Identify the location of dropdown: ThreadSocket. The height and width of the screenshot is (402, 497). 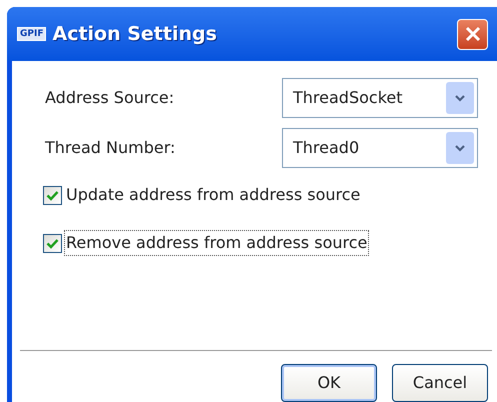
(380, 98).